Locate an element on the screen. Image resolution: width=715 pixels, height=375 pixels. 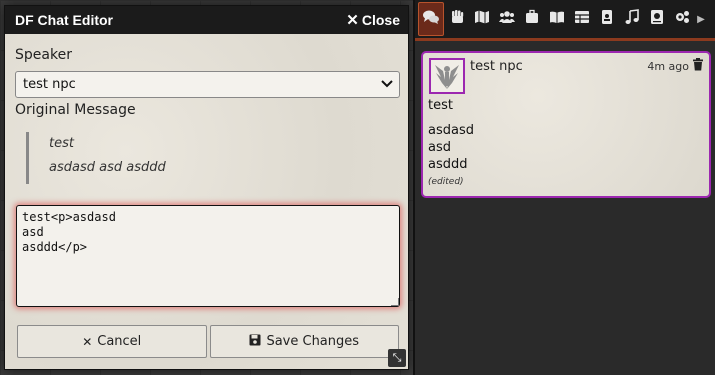
close-button: ✕ Close is located at coordinates (373, 20).